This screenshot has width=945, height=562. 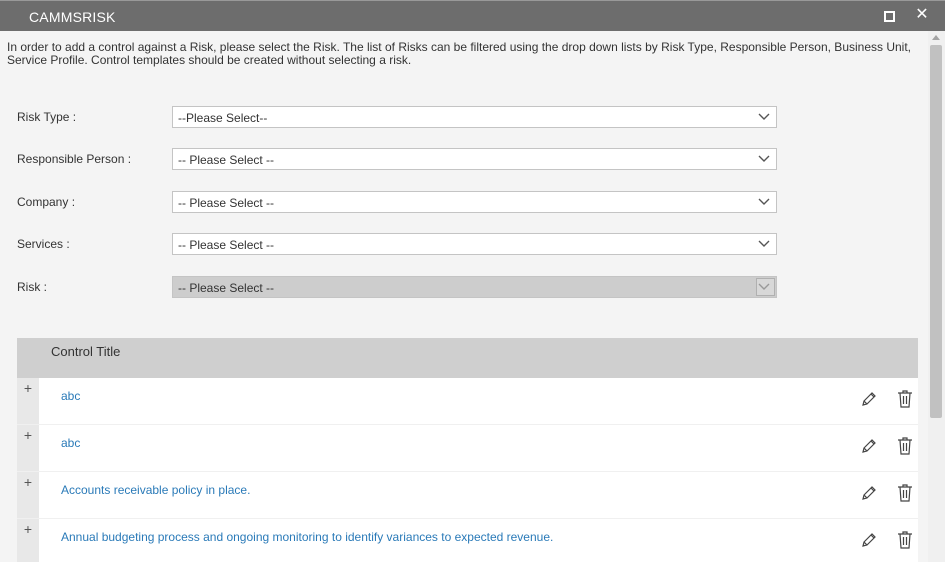 I want to click on grid-header: Control Title, so click(x=467, y=358).